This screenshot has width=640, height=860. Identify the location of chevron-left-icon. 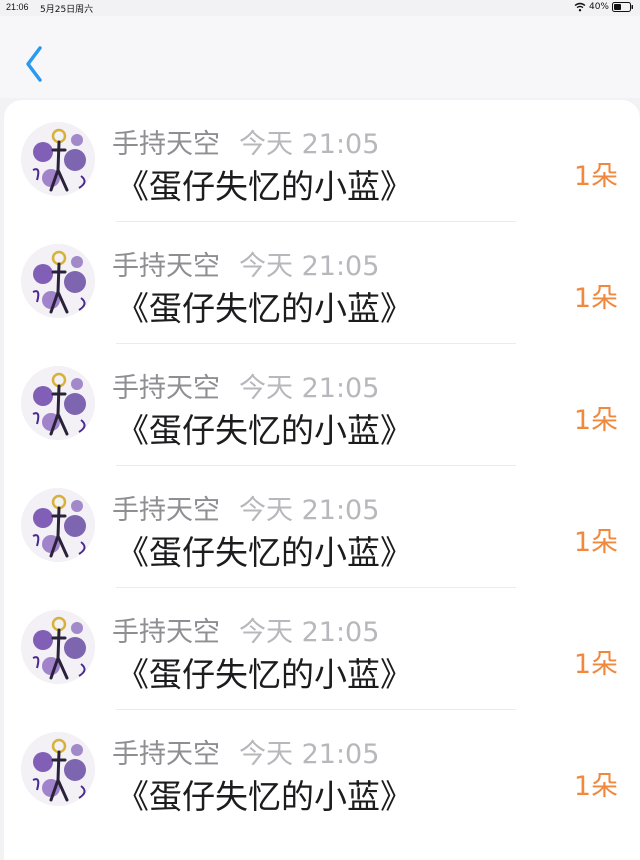
(35, 68).